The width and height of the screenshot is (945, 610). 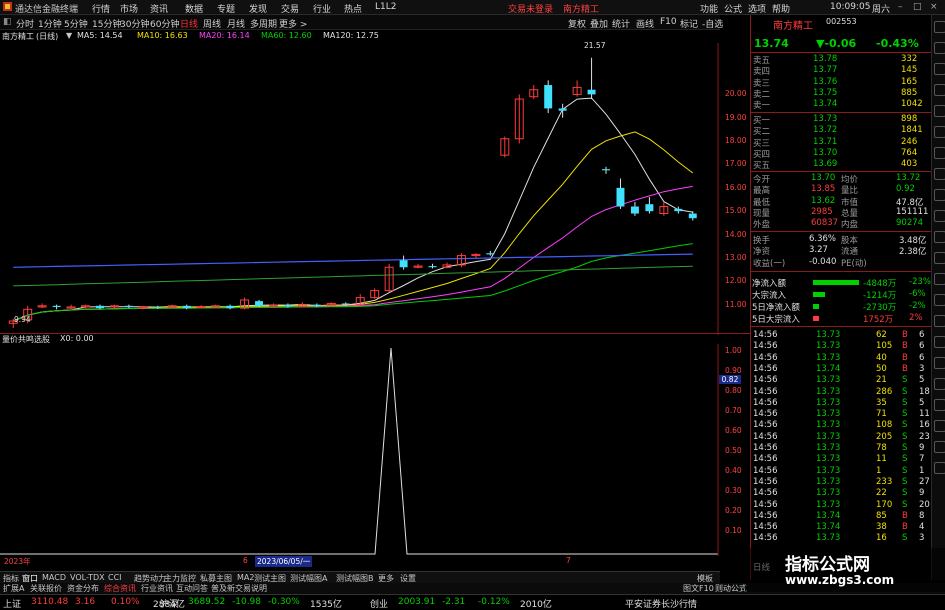 What do you see at coordinates (900, 7) in the screenshot?
I see `minimize-icon: –` at bounding box center [900, 7].